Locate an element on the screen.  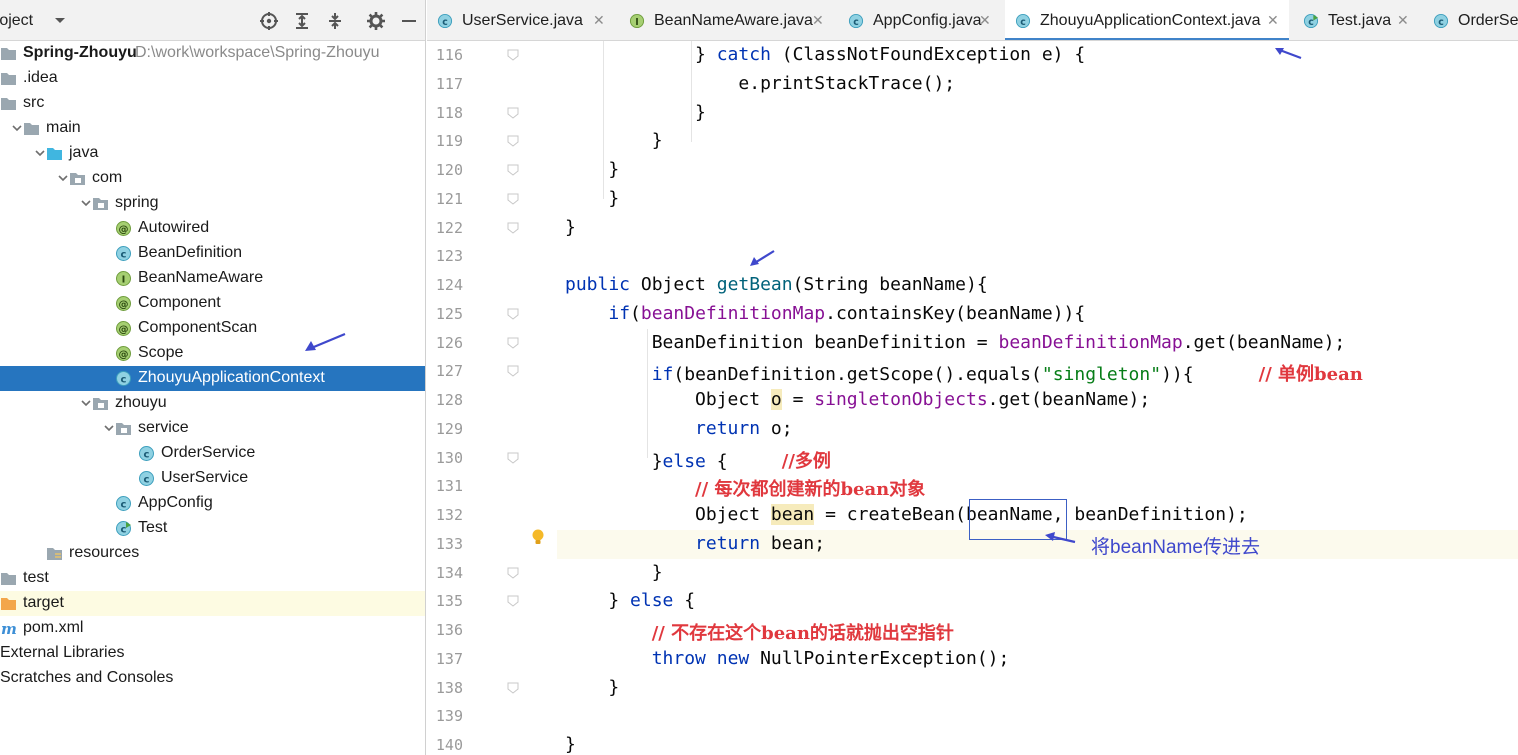
gear-icon is located at coordinates (376, 21).